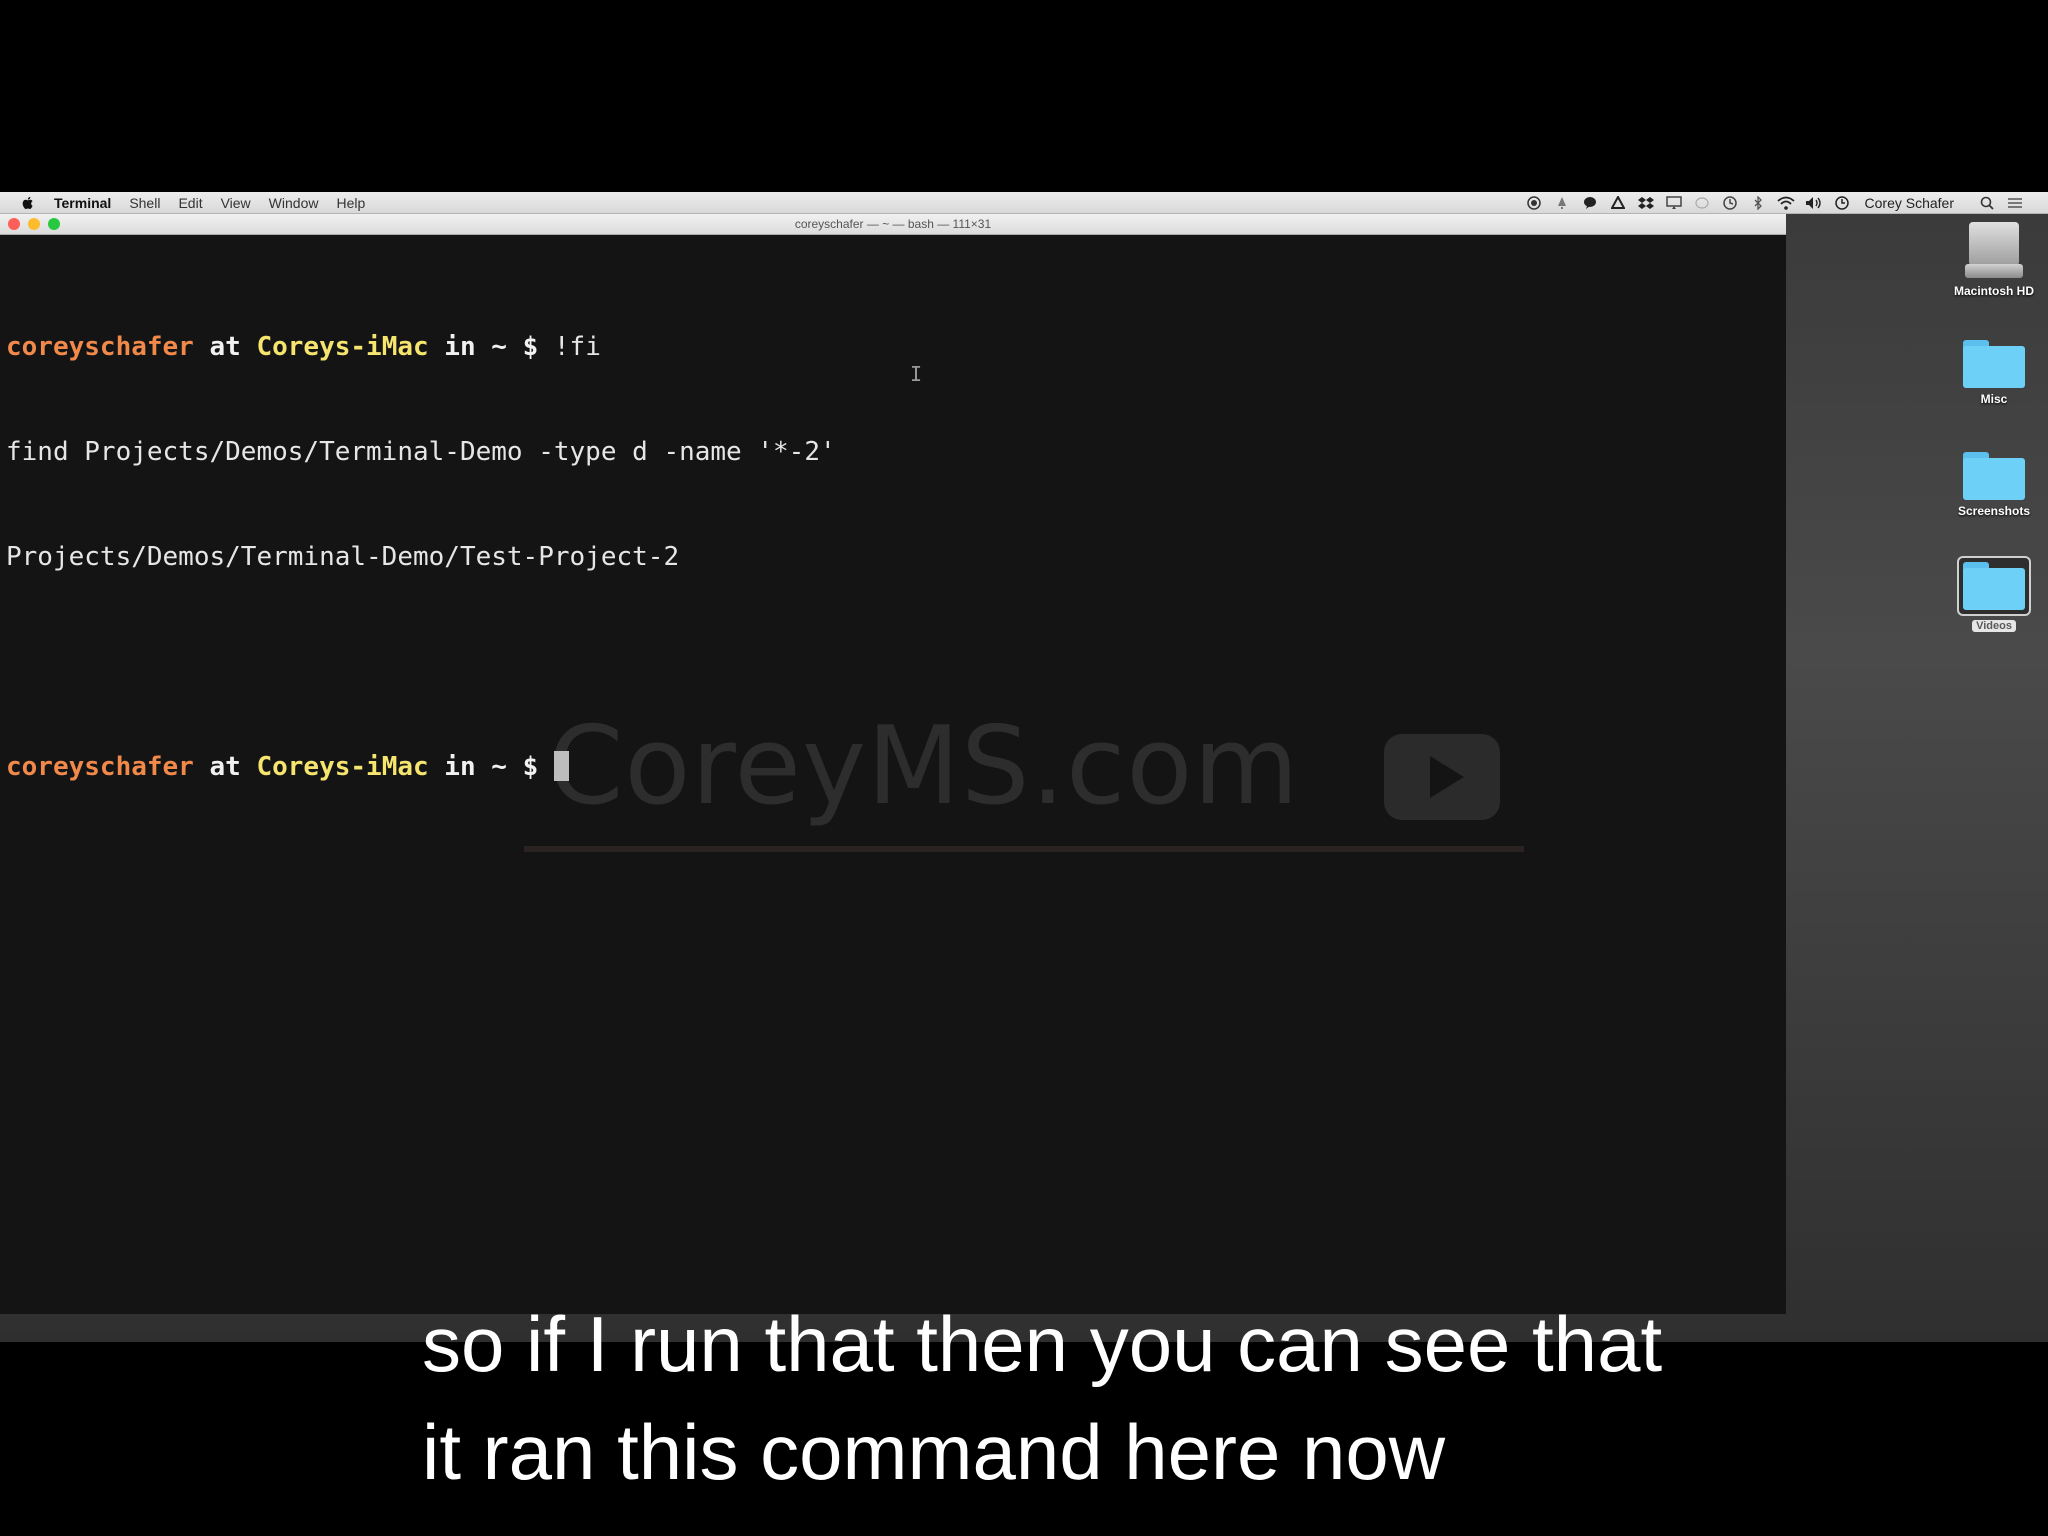 The width and height of the screenshot is (2048, 1536). What do you see at coordinates (577, 347) in the screenshot?
I see `typed-command: !fi` at bounding box center [577, 347].